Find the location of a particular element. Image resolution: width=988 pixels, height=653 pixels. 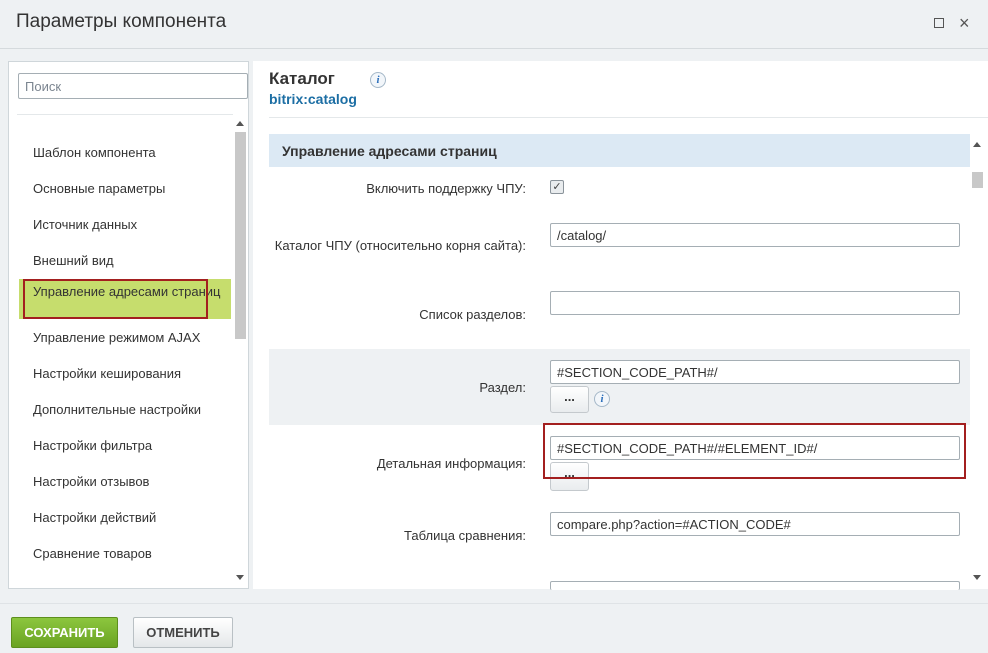

dialog-footer: СОХРАНИТЬ ОТМЕНИТЬ is located at coordinates (494, 628).